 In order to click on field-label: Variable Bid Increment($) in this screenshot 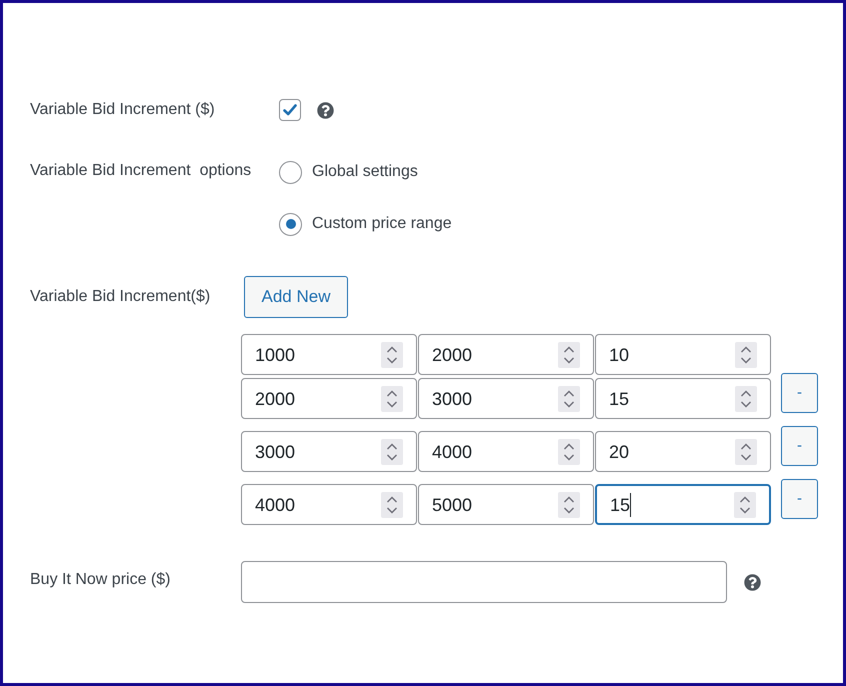, I will do `click(121, 297)`.